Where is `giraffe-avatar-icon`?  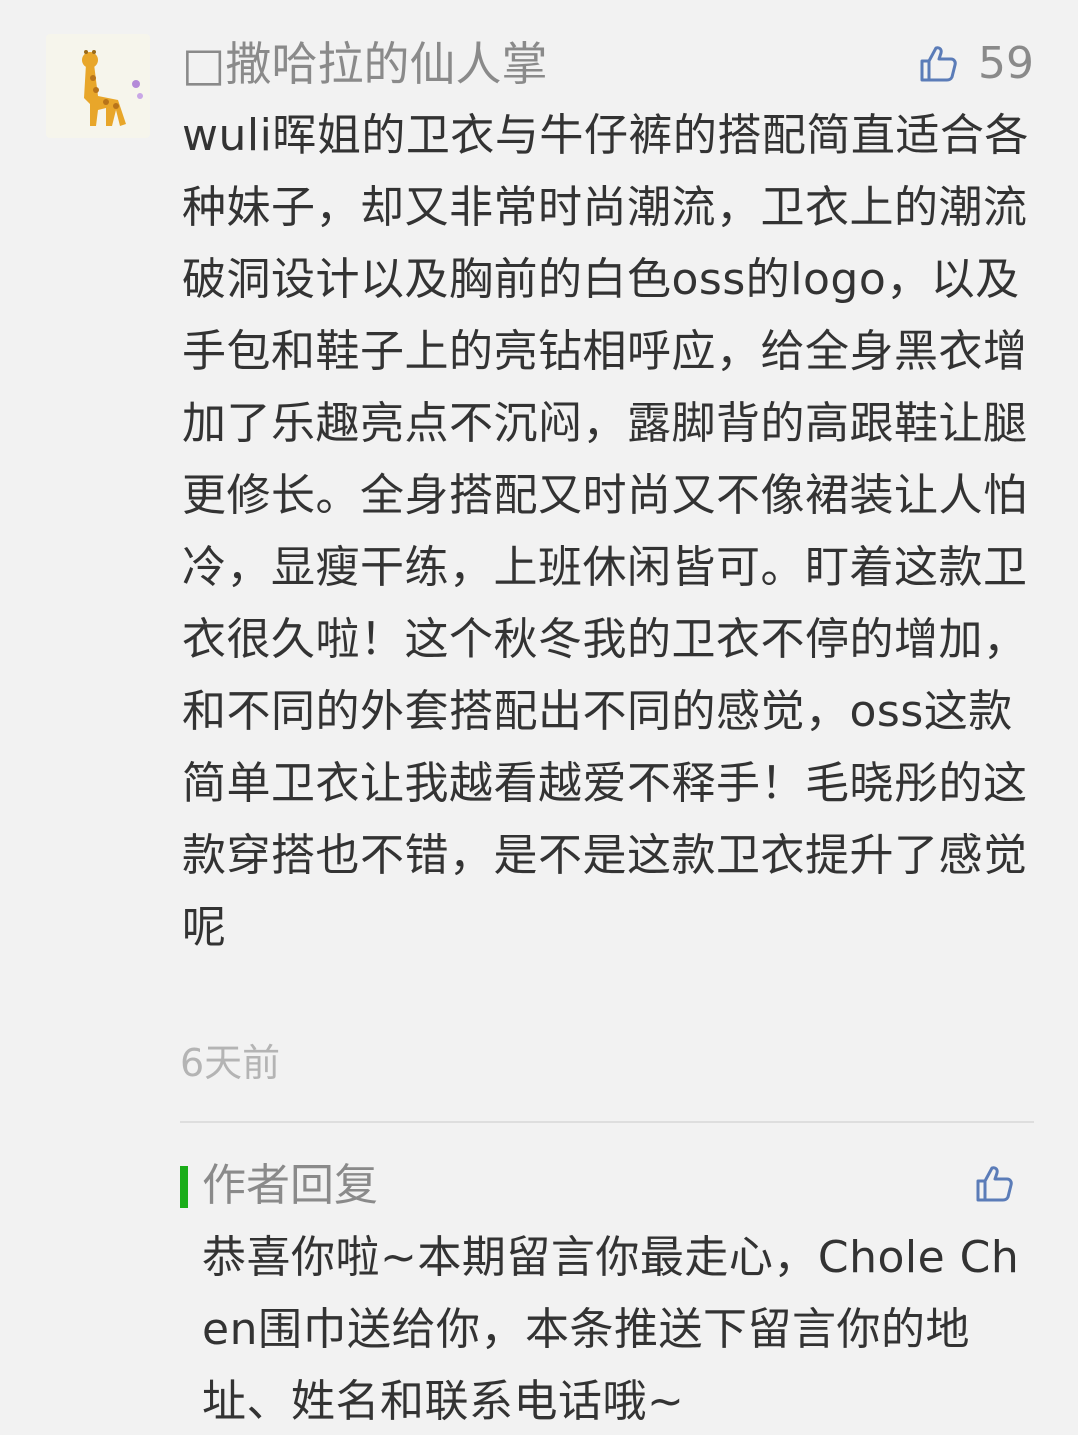
giraffe-avatar-icon is located at coordinates (98, 86).